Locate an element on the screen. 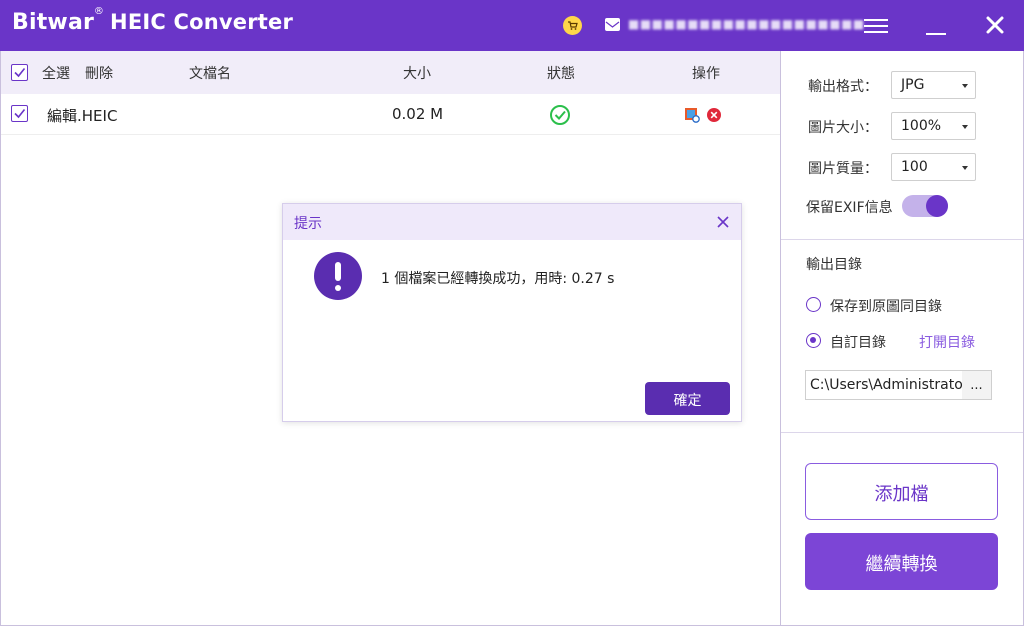 The width and height of the screenshot is (1024, 626). output-path-field: C:\Users\Administrator is located at coordinates (884, 385).